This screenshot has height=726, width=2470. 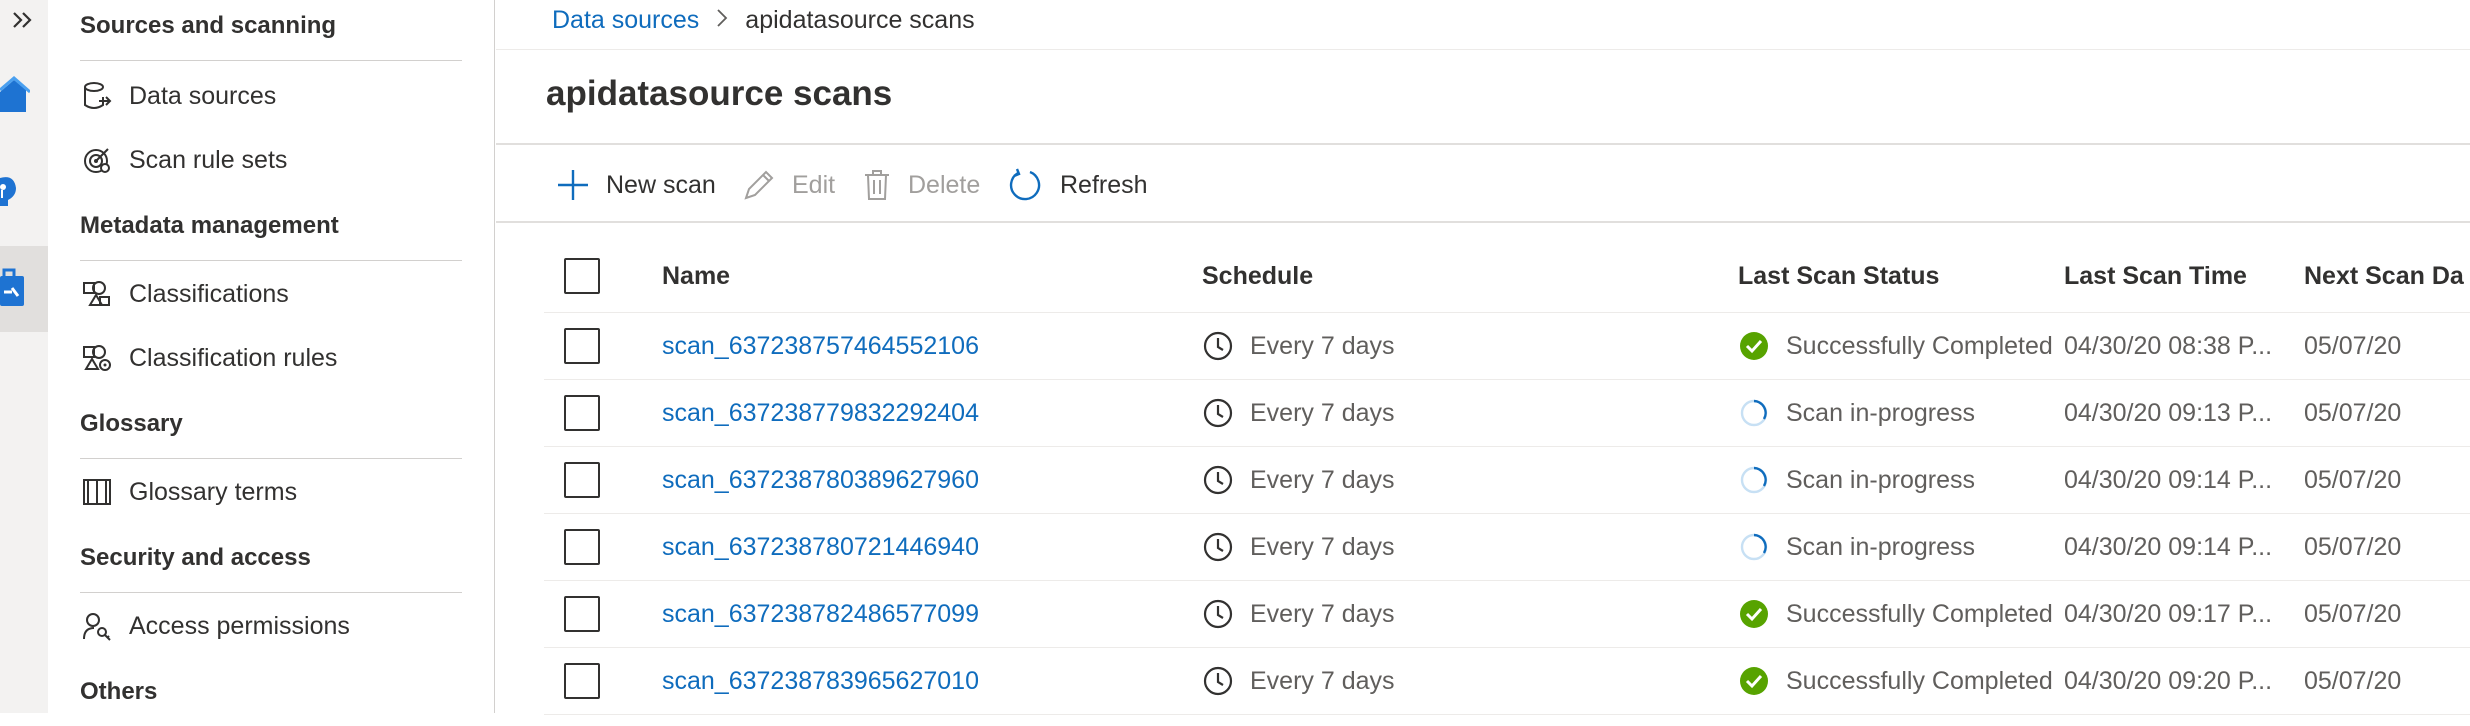 I want to click on scan-name-link: scan_637238783965627010, so click(x=820, y=681).